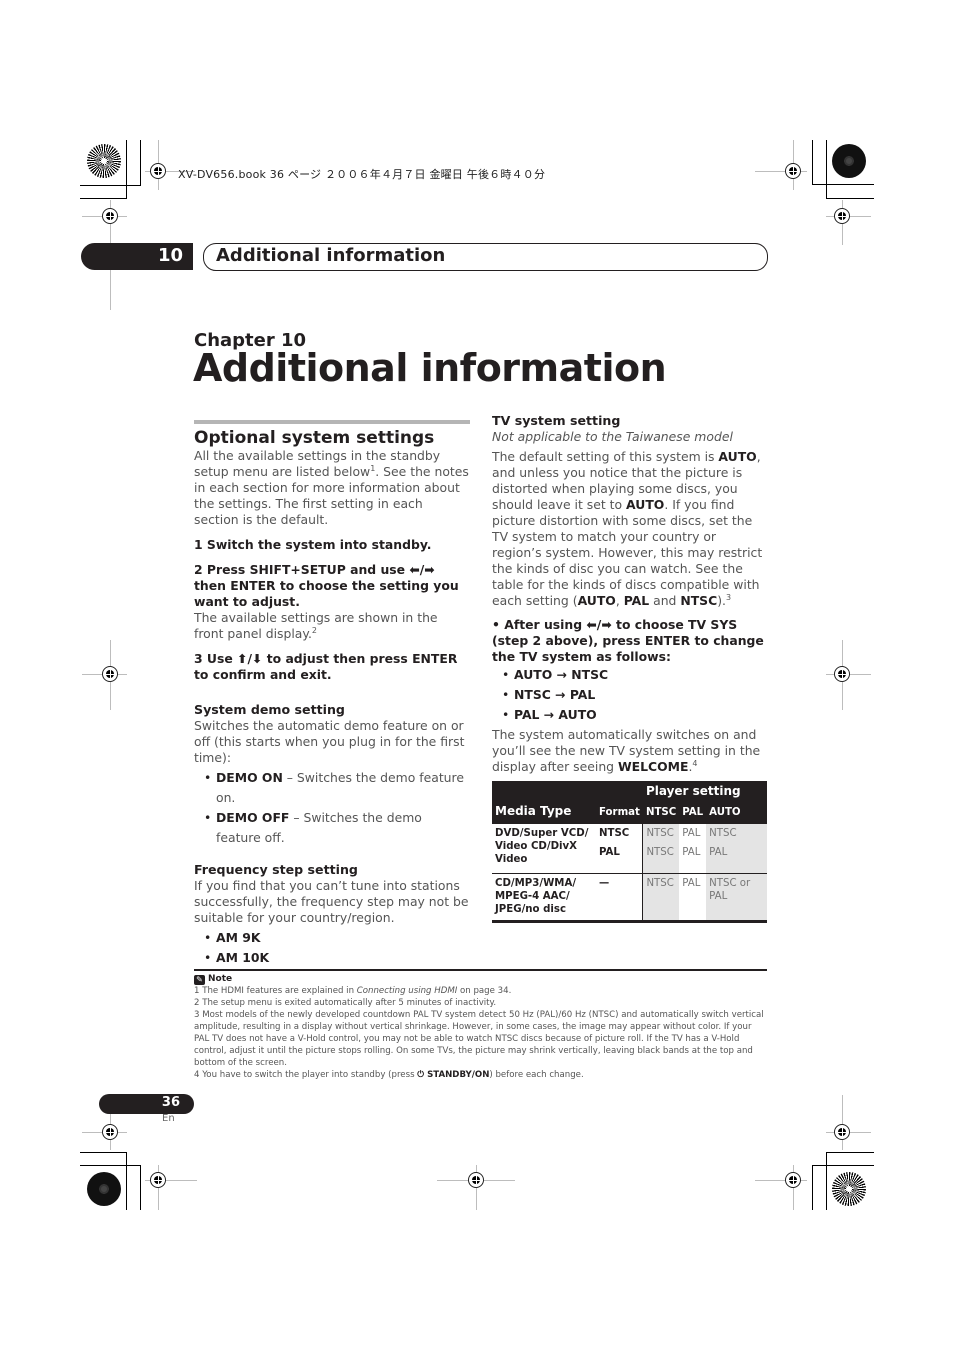 This screenshot has height=1351, width=954. What do you see at coordinates (170, 255) in the screenshot?
I see `chapter-number: 10` at bounding box center [170, 255].